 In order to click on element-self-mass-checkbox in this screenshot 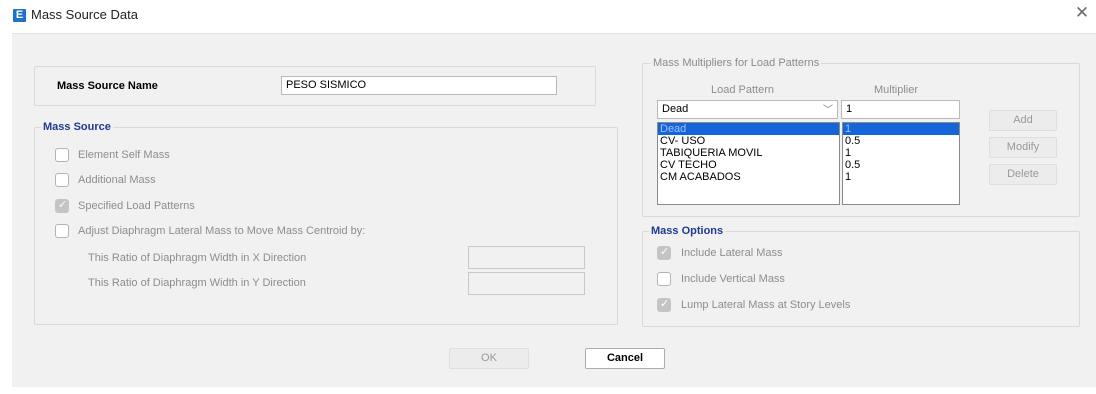, I will do `click(62, 155)`.